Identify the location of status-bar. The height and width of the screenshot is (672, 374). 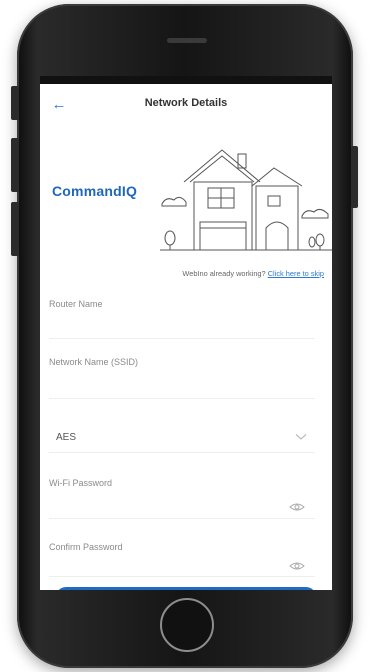
(186, 80).